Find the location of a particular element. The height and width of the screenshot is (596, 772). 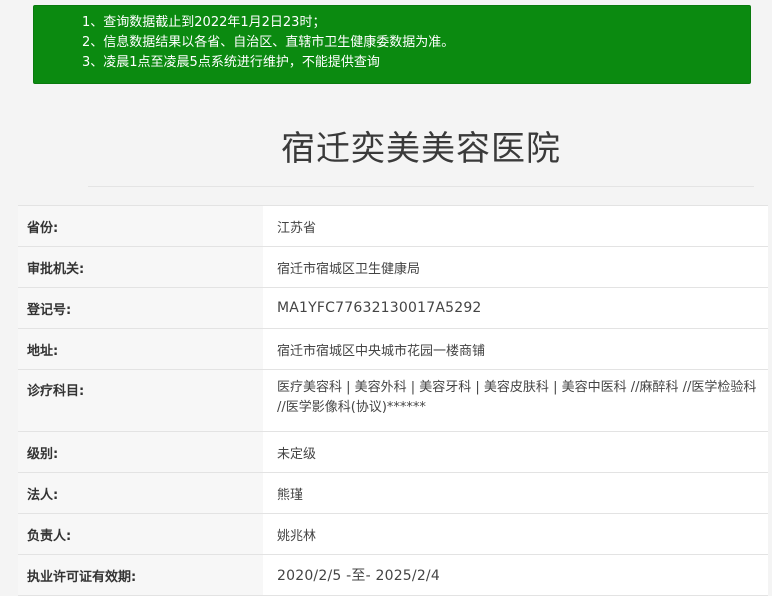

row-province: 省份: 江苏省 is located at coordinates (393, 226).